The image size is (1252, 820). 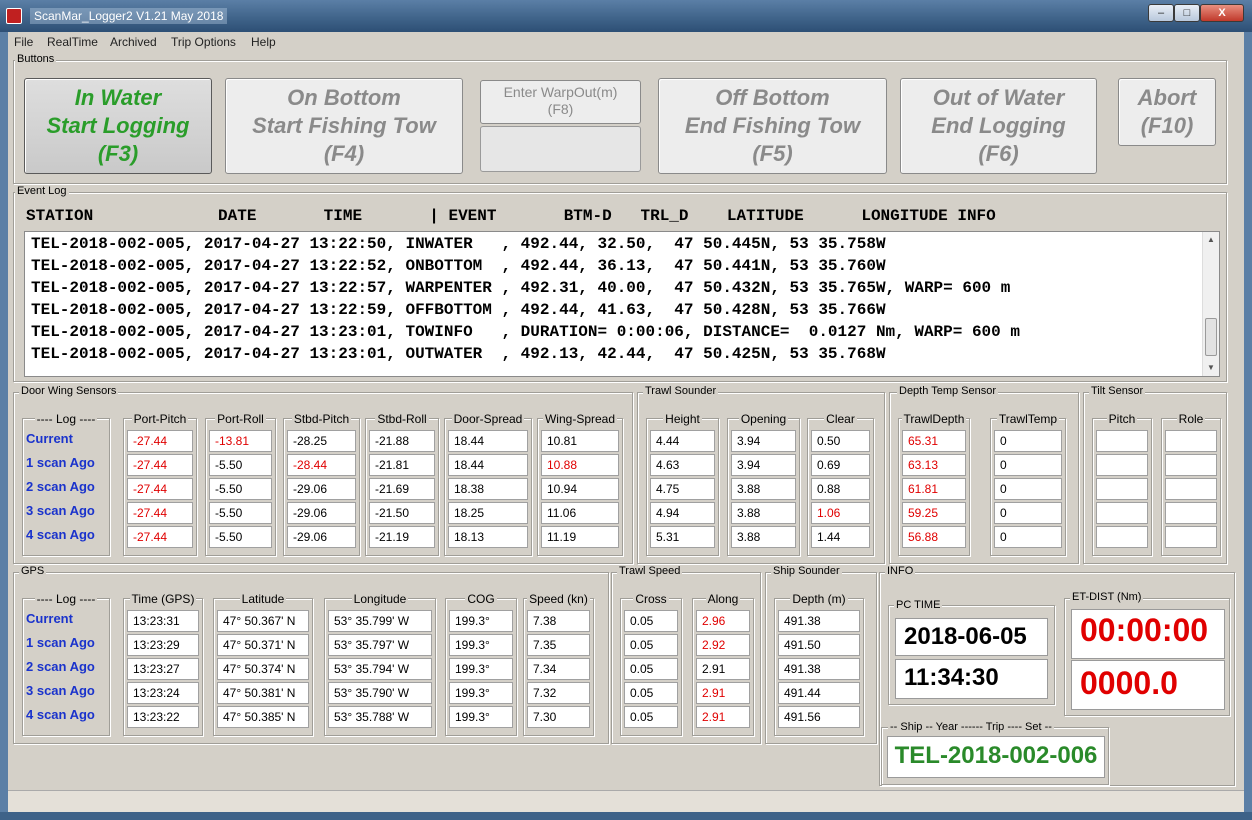 What do you see at coordinates (263, 693) in the screenshot?
I see `gps-latitude-value: 47° 50.381' N` at bounding box center [263, 693].